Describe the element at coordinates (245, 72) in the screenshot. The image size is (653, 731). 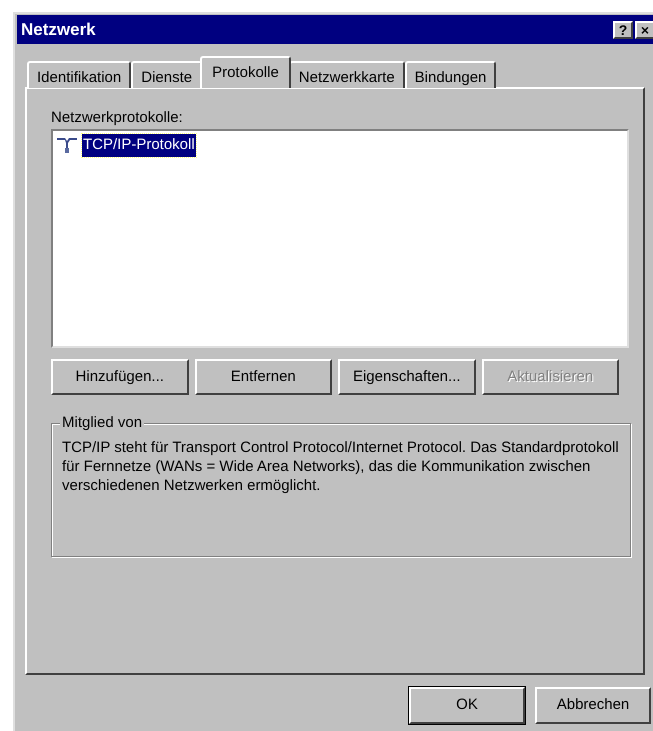
I see `tab: Protokolle` at that location.